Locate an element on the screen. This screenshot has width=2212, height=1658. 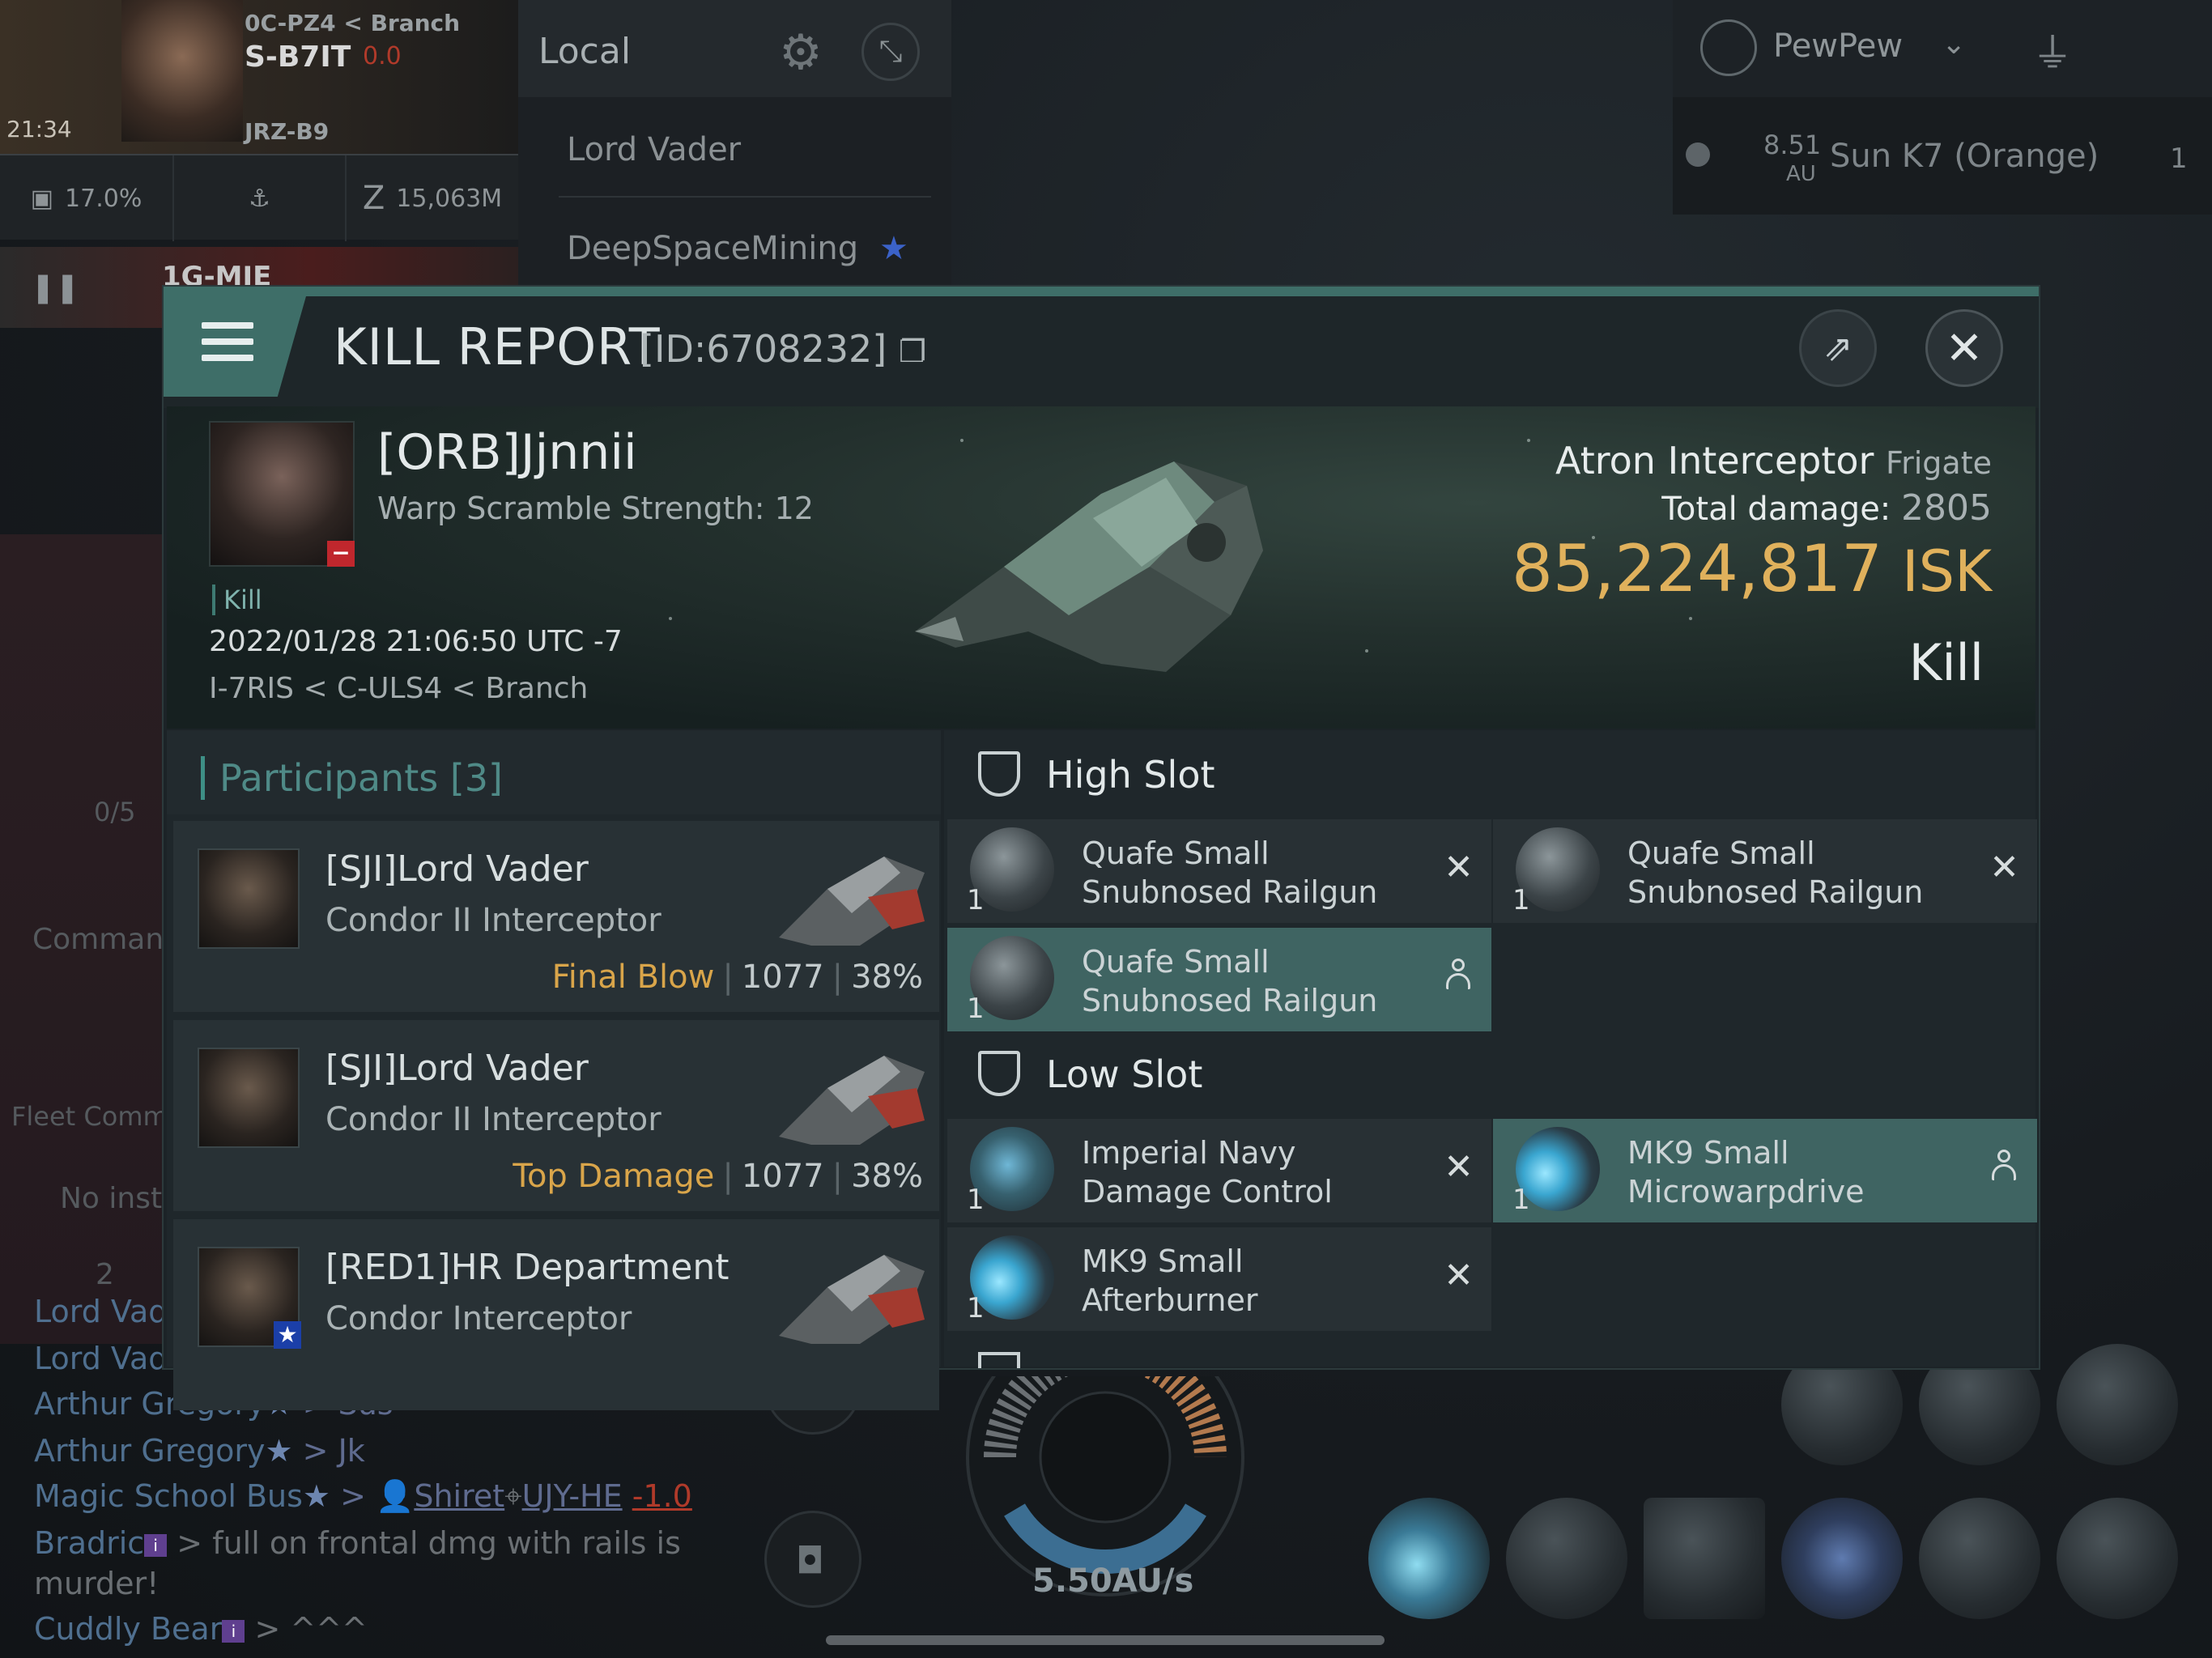
ship-stat: ⚓ is located at coordinates (261, 198).